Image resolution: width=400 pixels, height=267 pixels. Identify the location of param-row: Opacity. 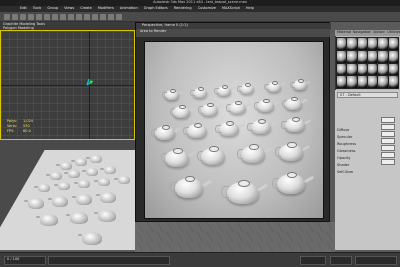
(367, 152).